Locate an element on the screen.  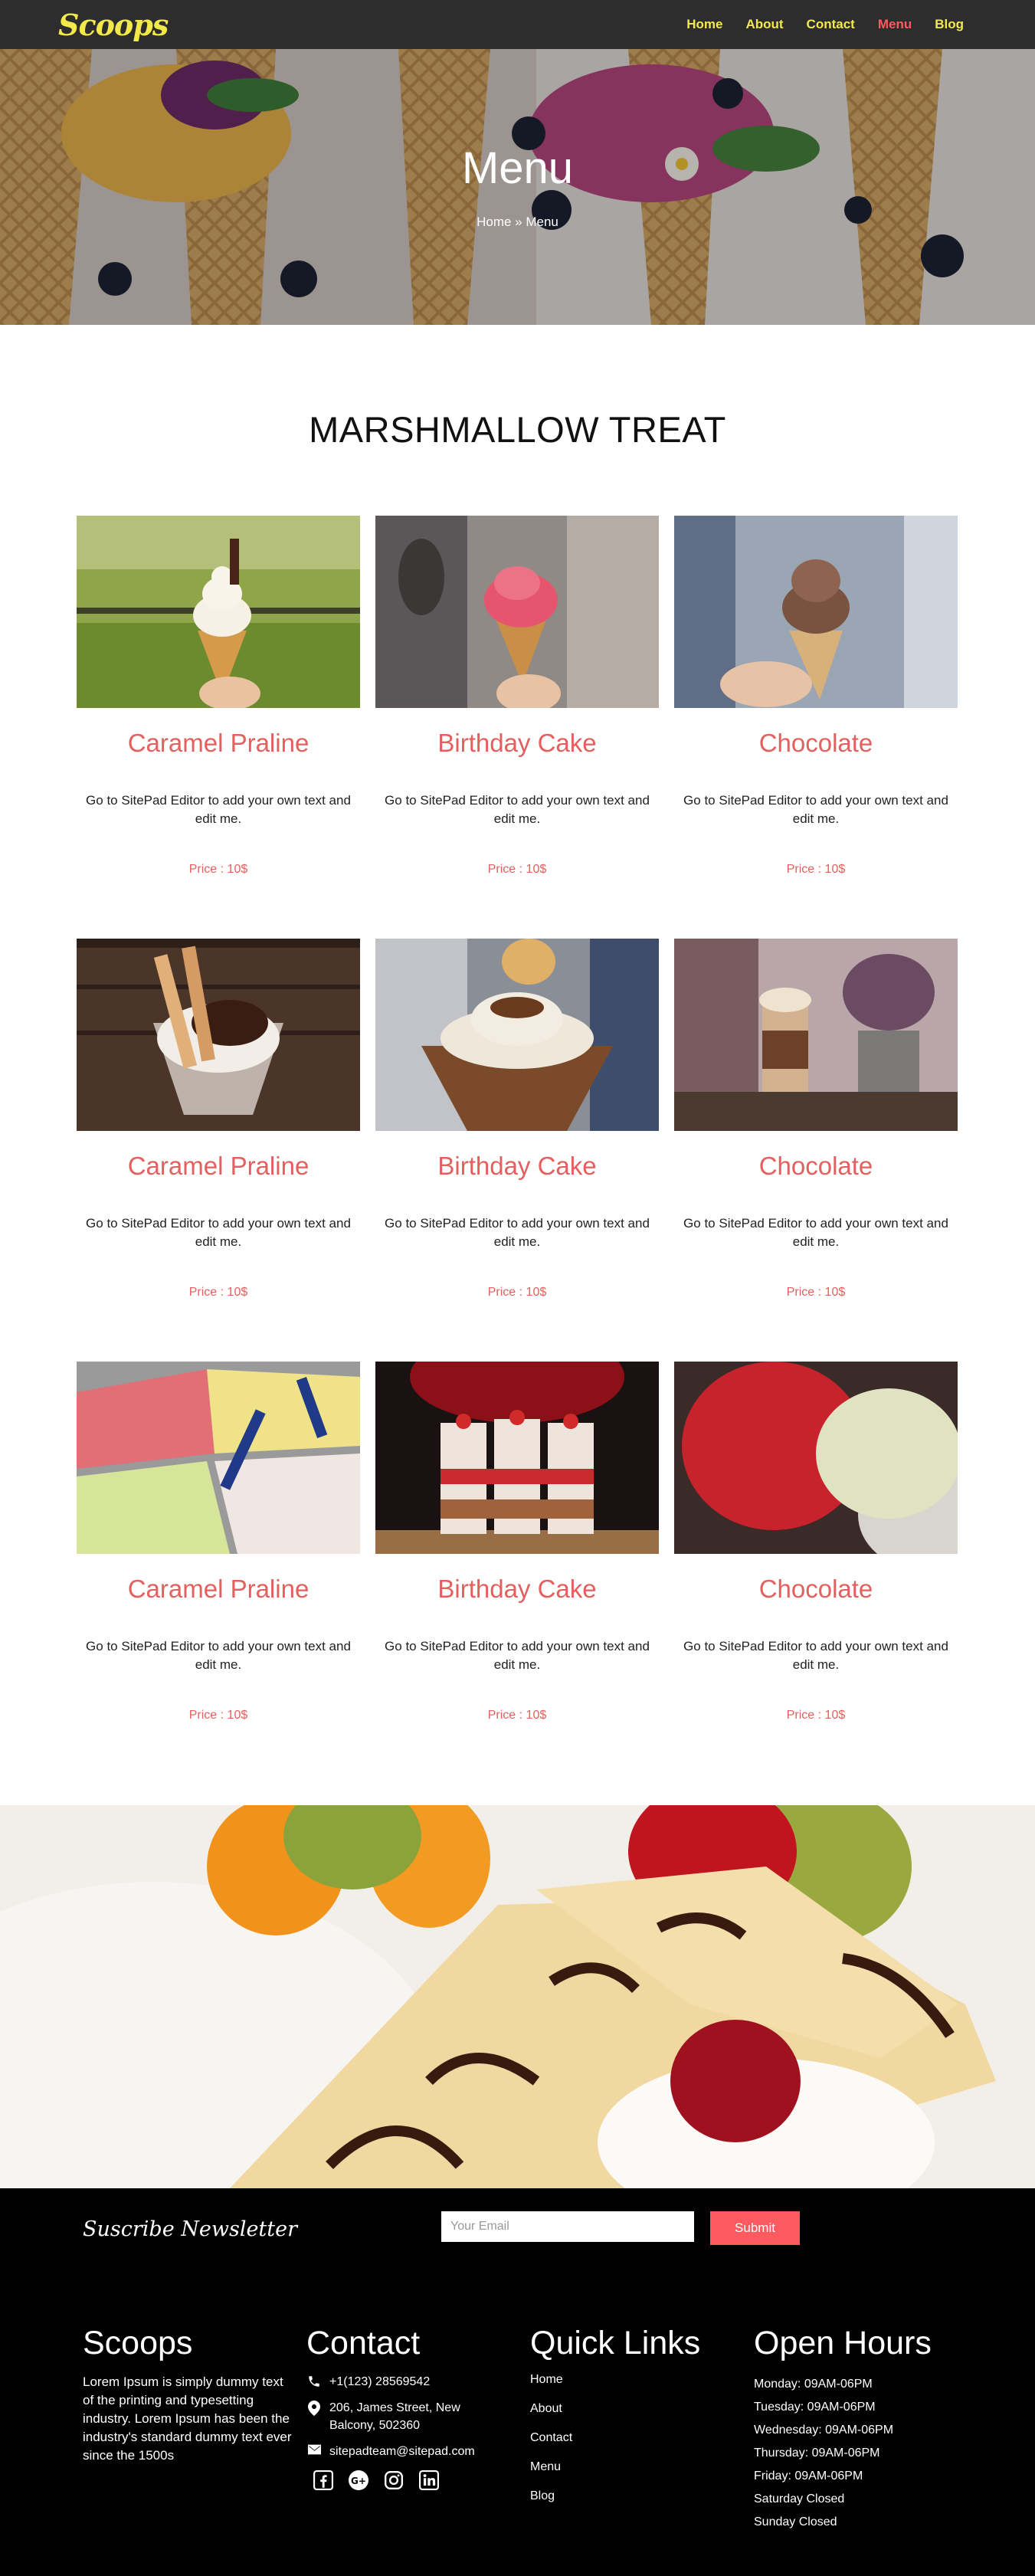
footer-link-blog: Blog is located at coordinates (615, 2496).